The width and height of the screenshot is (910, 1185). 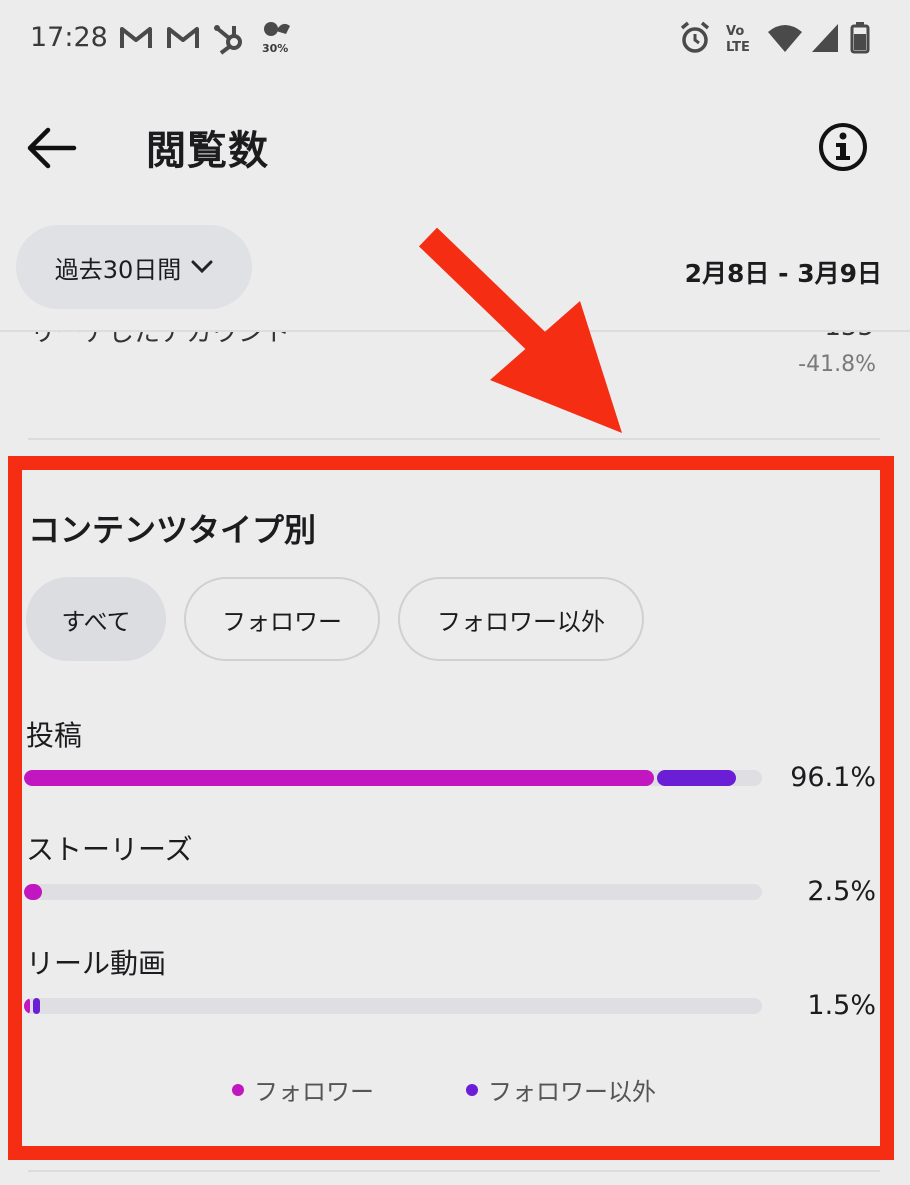 What do you see at coordinates (860, 38) in the screenshot?
I see `battery-icon` at bounding box center [860, 38].